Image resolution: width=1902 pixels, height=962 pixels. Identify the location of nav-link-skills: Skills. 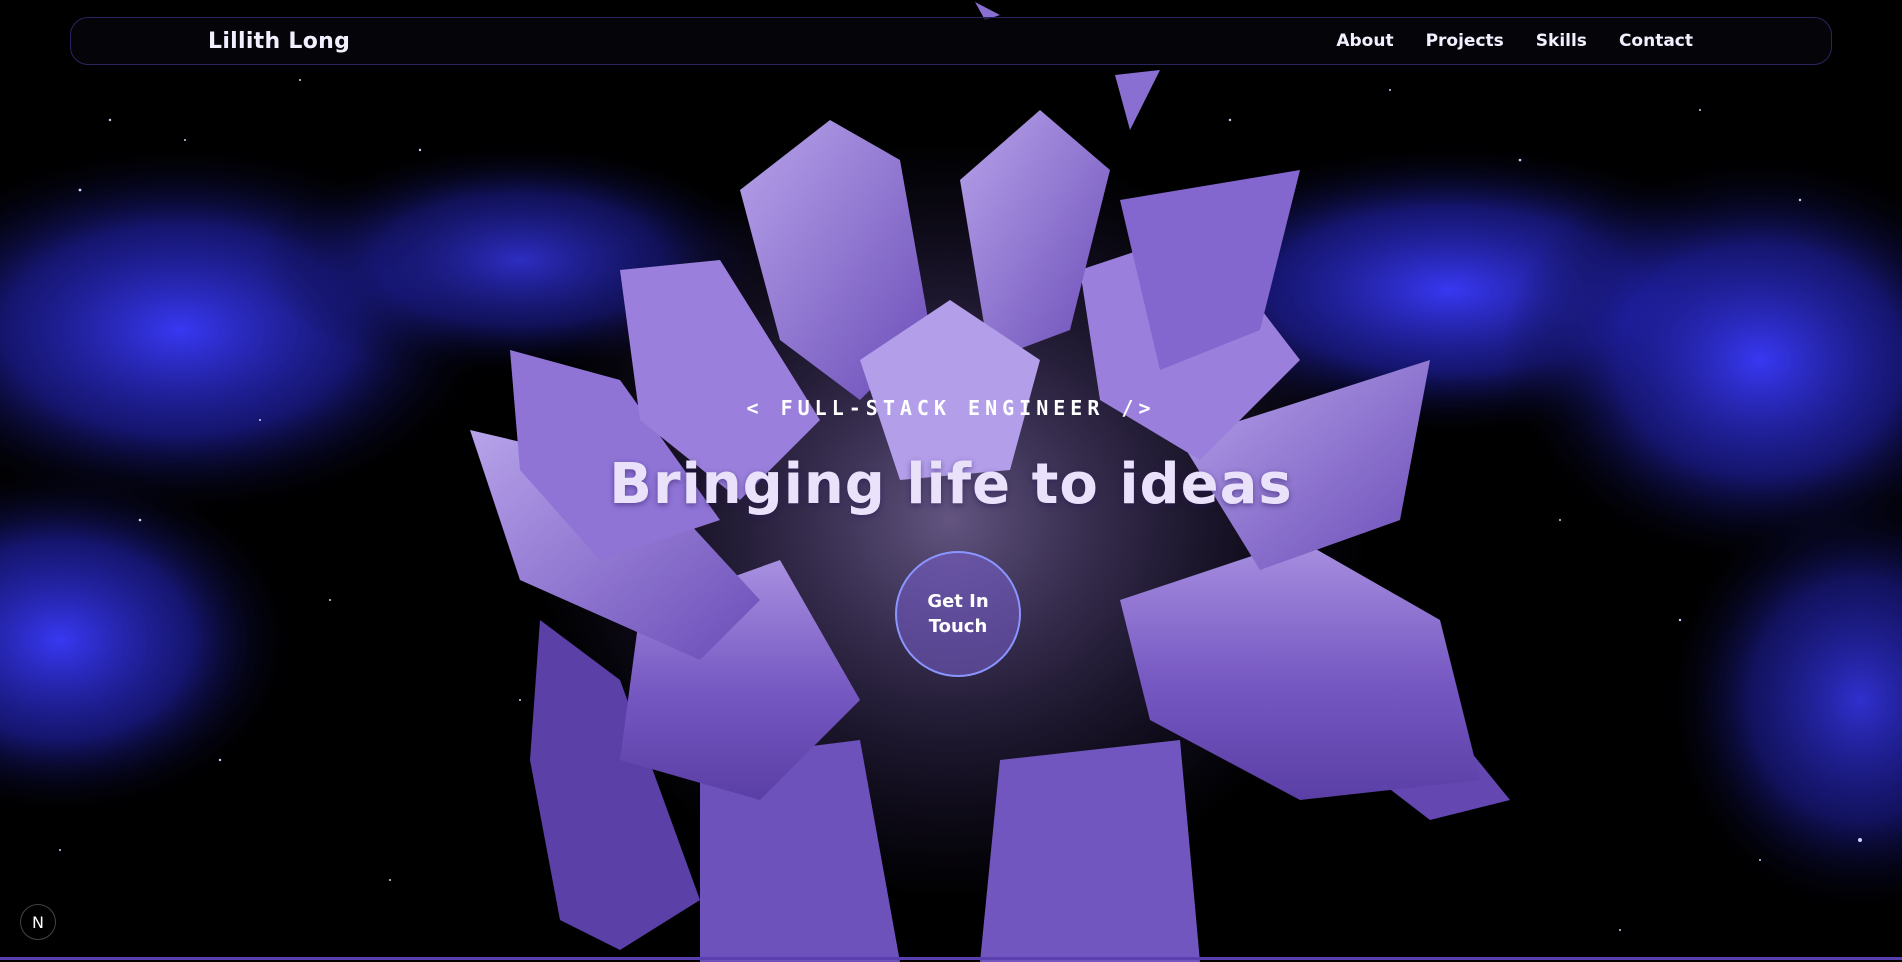
(1561, 41).